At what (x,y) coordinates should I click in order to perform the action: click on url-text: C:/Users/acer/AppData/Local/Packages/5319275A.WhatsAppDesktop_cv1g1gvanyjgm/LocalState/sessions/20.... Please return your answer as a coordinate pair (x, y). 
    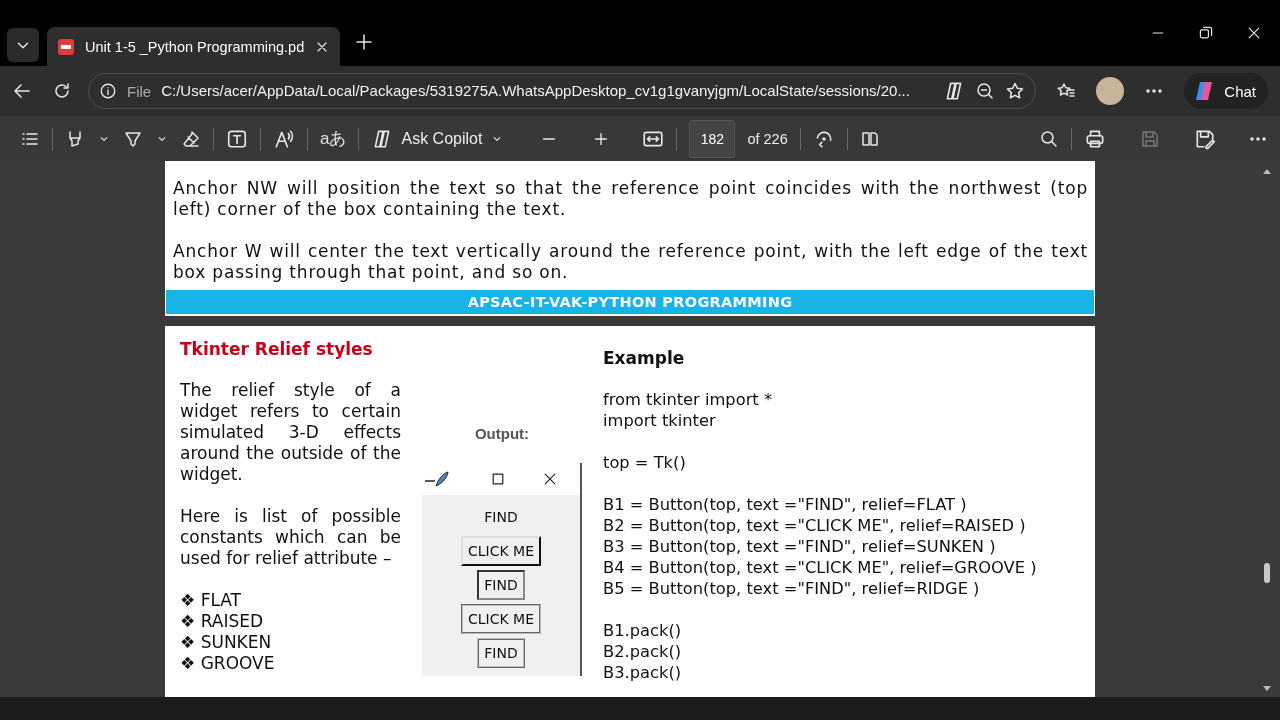
    Looking at the image, I should click on (536, 91).